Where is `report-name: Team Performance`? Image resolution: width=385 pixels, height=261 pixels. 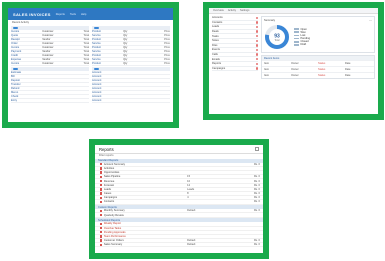 report-name: Team Performance is located at coordinates (145, 236).